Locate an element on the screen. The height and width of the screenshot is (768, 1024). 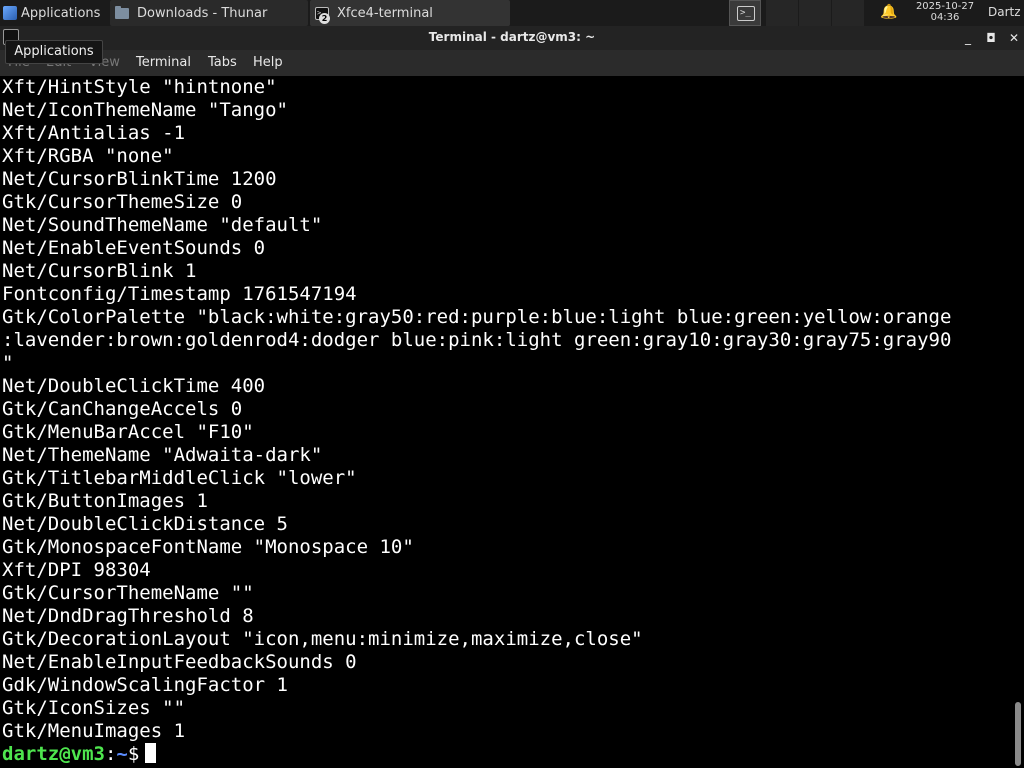
prompt-symbol: $ is located at coordinates (133, 754).